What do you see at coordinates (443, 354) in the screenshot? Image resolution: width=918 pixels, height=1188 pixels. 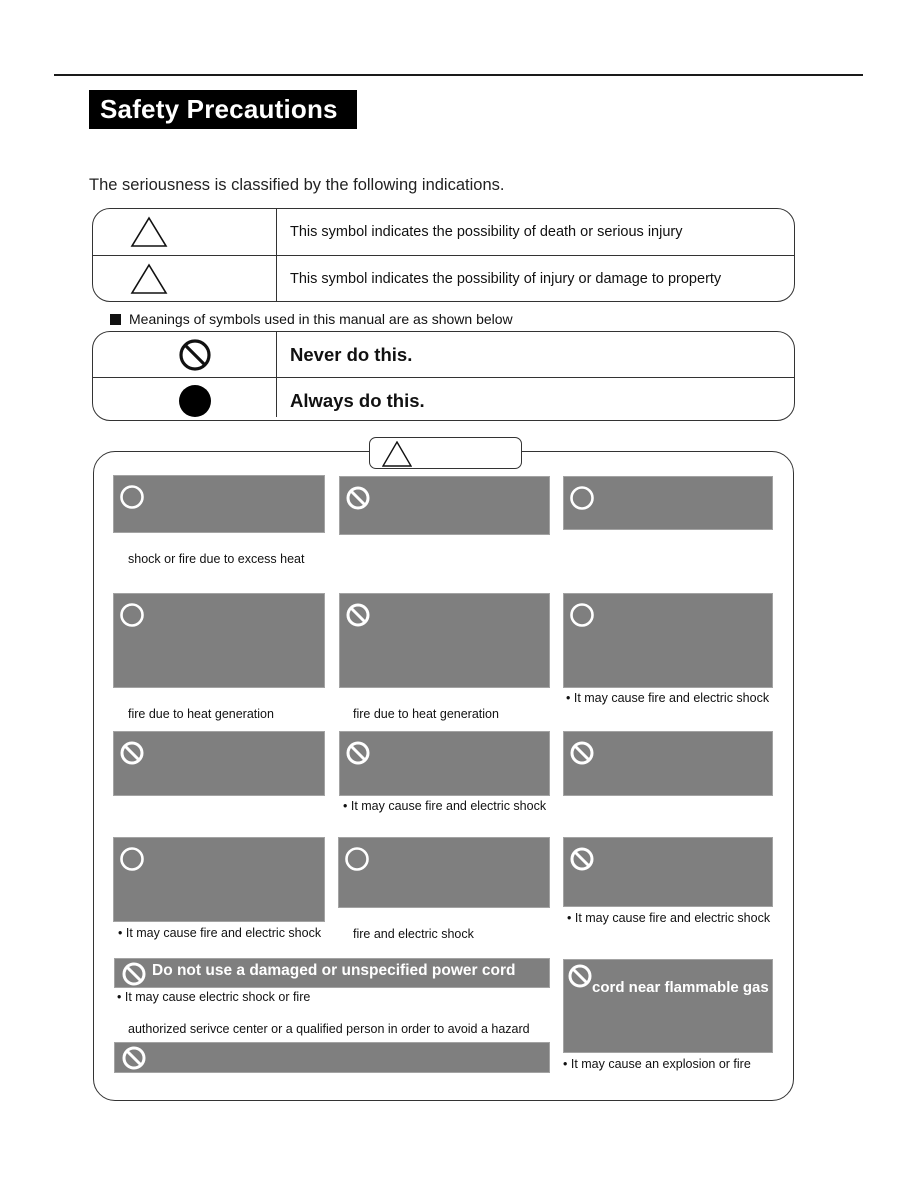 I see `symbol-row-never: Never do this.` at bounding box center [443, 354].